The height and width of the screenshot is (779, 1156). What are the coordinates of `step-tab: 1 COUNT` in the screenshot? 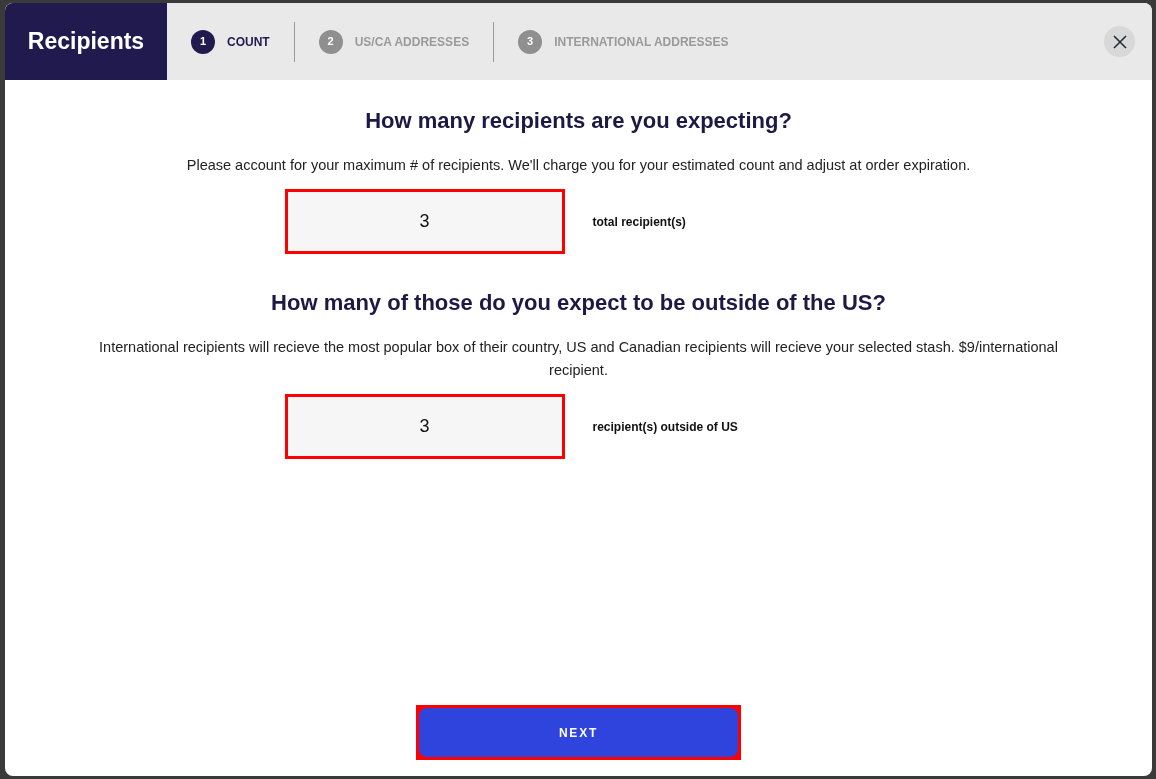 It's located at (230, 41).